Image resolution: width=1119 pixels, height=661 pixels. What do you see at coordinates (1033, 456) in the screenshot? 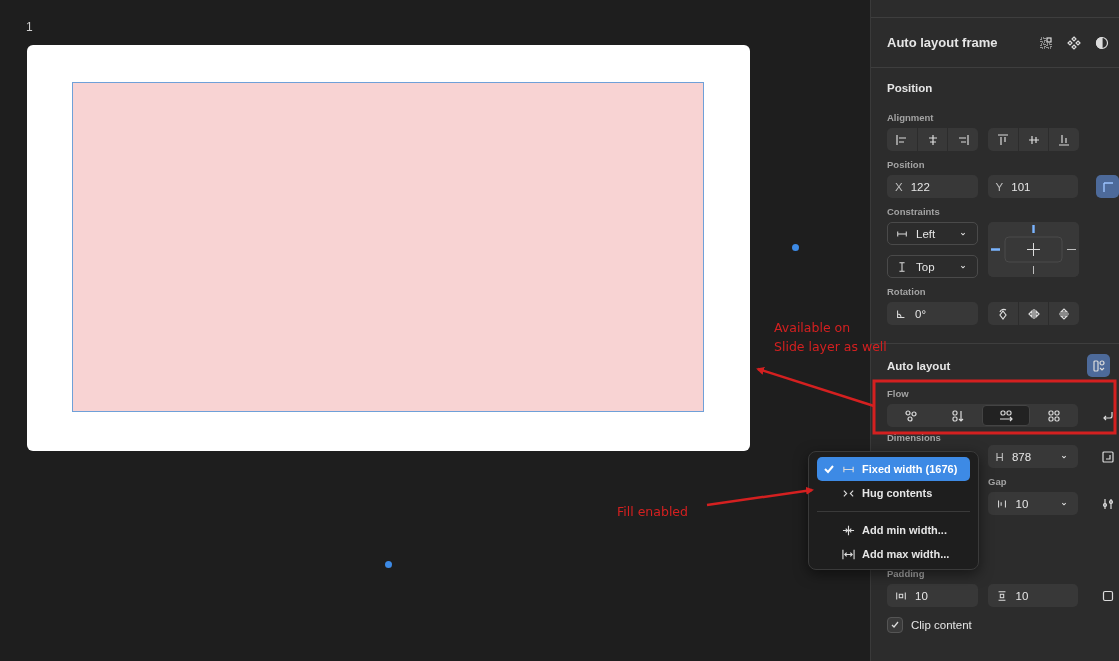
I see `height-field: H 878` at bounding box center [1033, 456].